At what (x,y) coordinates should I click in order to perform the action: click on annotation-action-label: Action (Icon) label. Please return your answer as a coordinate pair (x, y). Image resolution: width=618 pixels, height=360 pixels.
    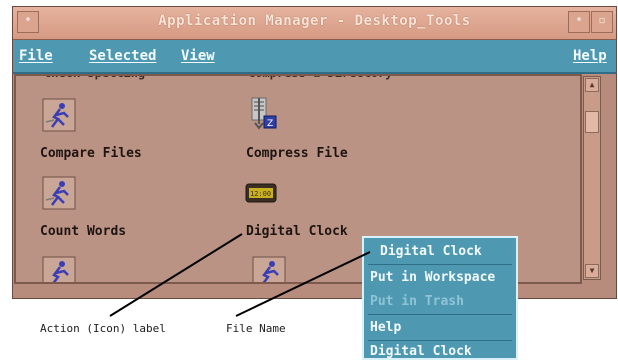
    Looking at the image, I should click on (103, 328).